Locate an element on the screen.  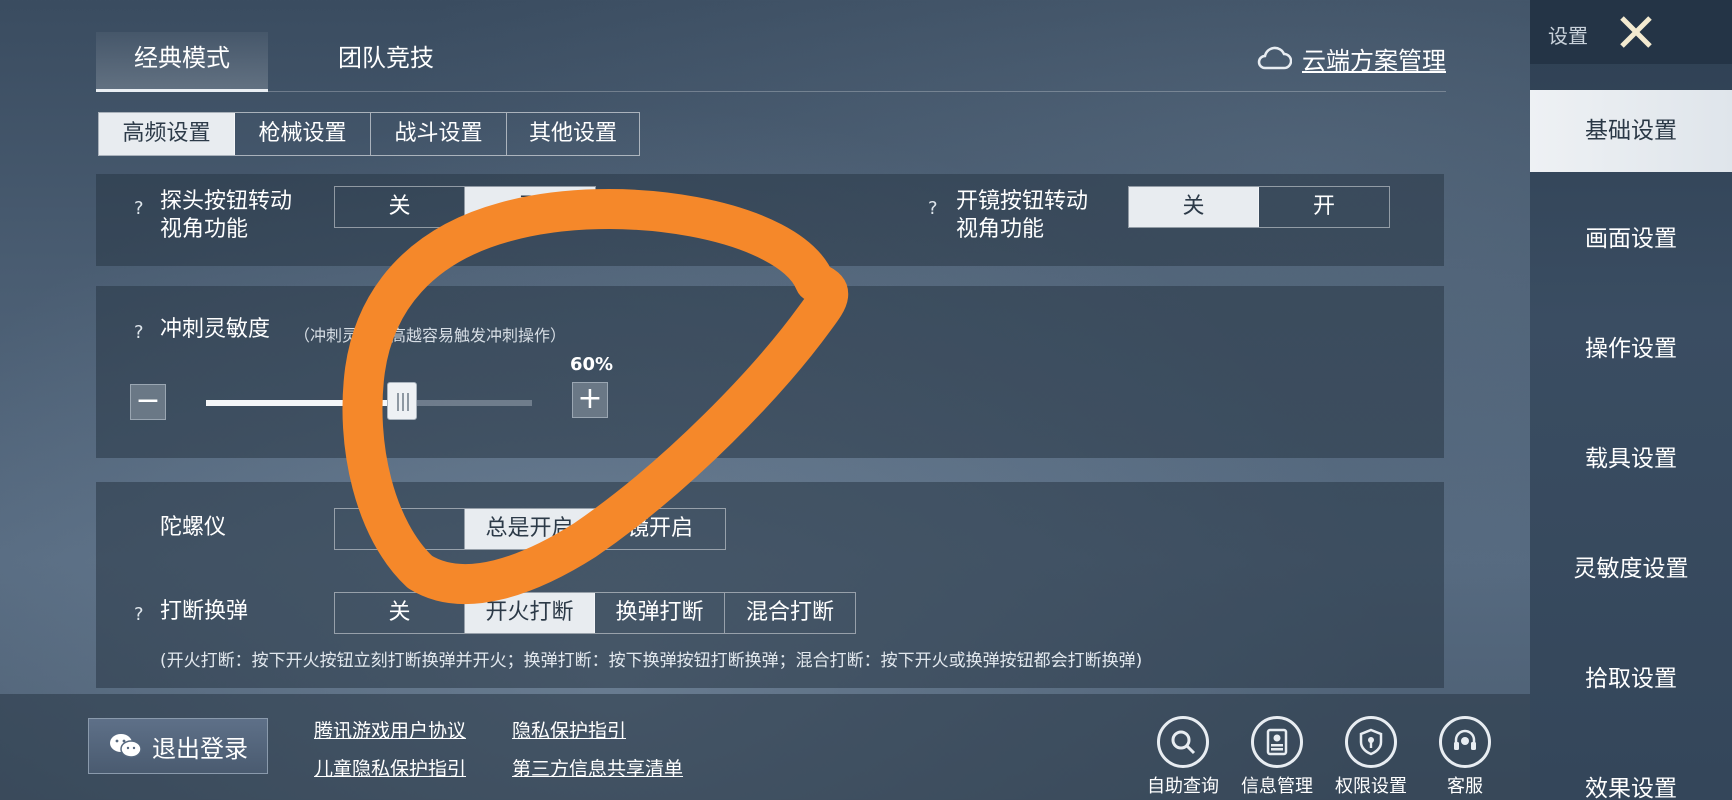
subtab-other: 其他设置 is located at coordinates (573, 134).